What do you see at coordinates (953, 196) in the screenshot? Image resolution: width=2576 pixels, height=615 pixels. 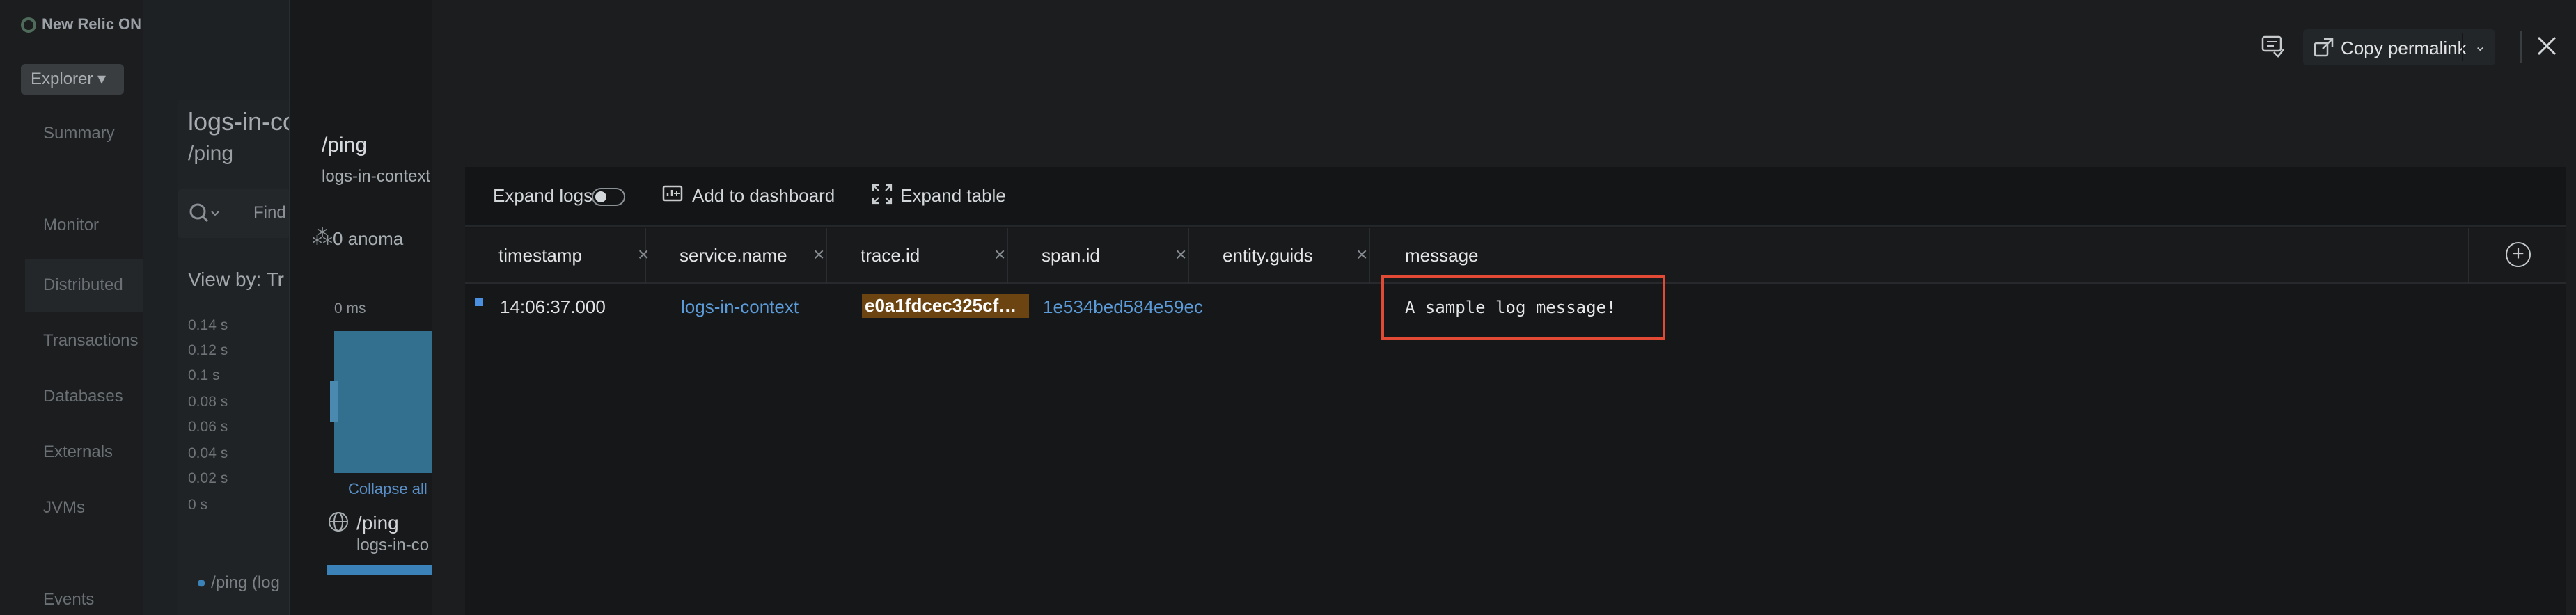 I see `expand-table-button: Expand table` at bounding box center [953, 196].